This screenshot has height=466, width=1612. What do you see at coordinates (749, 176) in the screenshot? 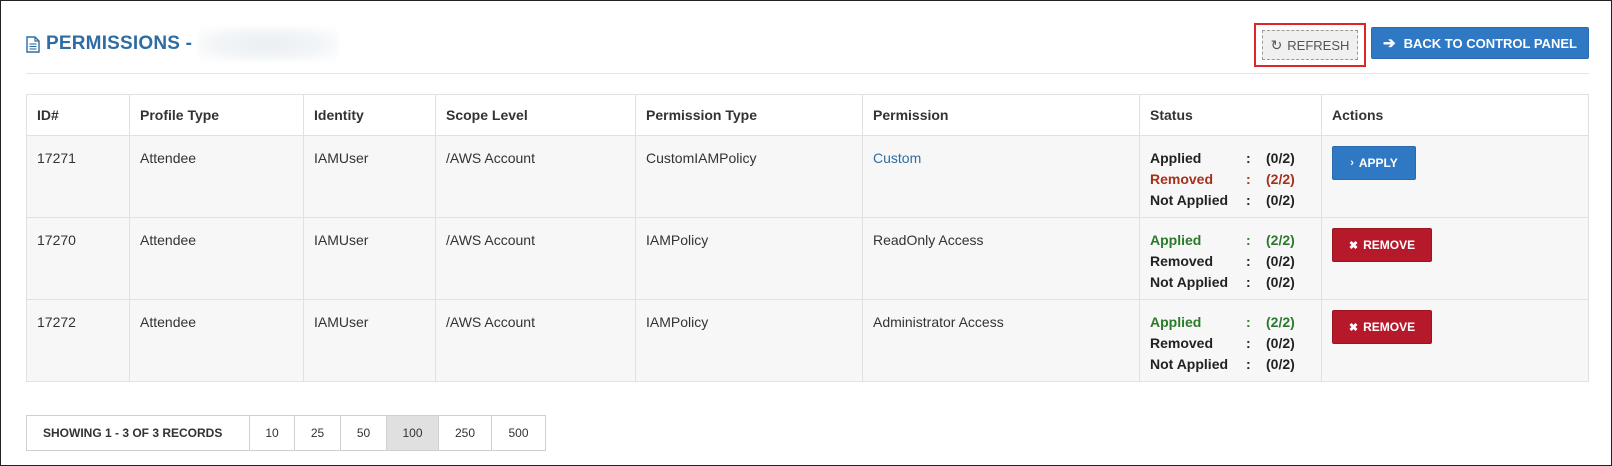
I see `cell-permission-type: CustomIAMPolicy` at bounding box center [749, 176].